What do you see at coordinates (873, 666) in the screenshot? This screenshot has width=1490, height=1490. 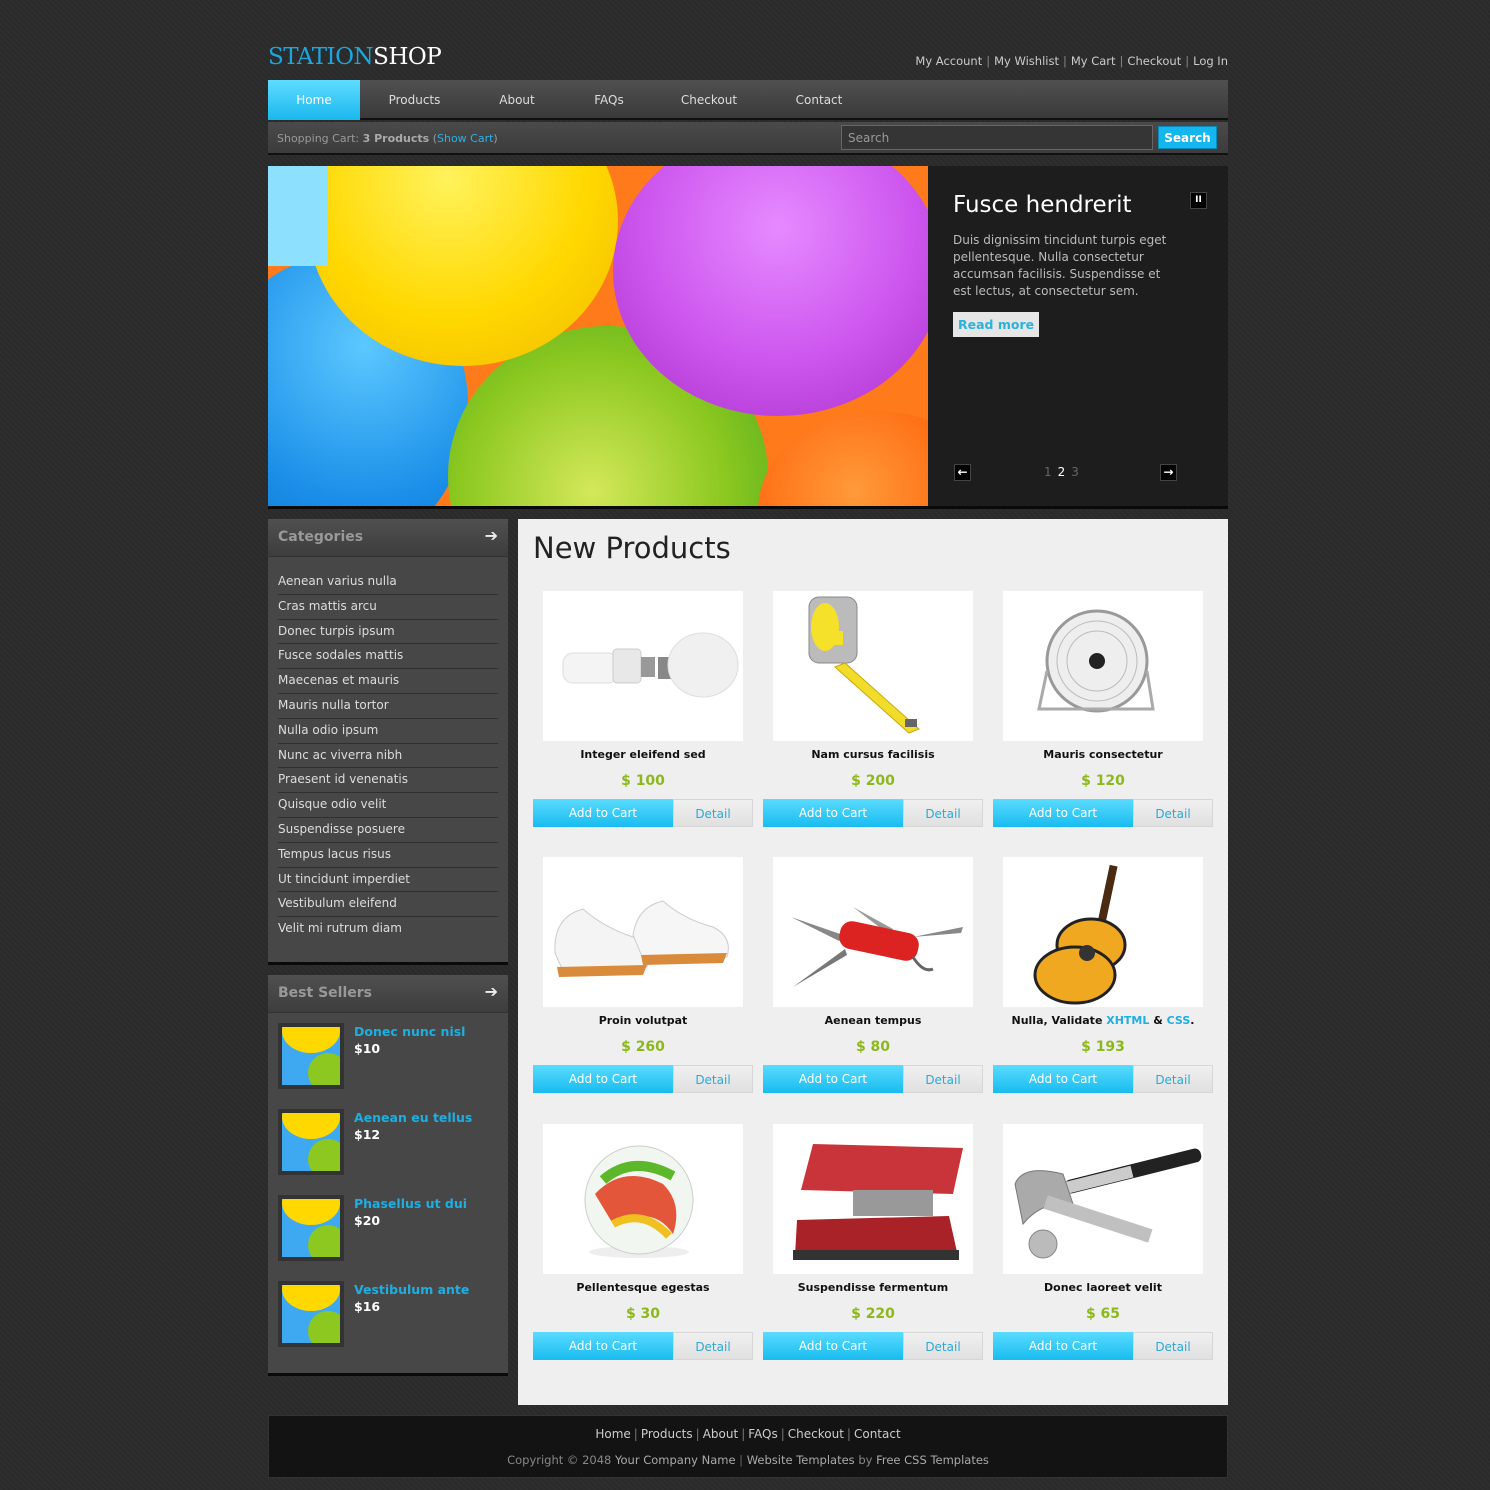 I see `tape-measure-image` at bounding box center [873, 666].